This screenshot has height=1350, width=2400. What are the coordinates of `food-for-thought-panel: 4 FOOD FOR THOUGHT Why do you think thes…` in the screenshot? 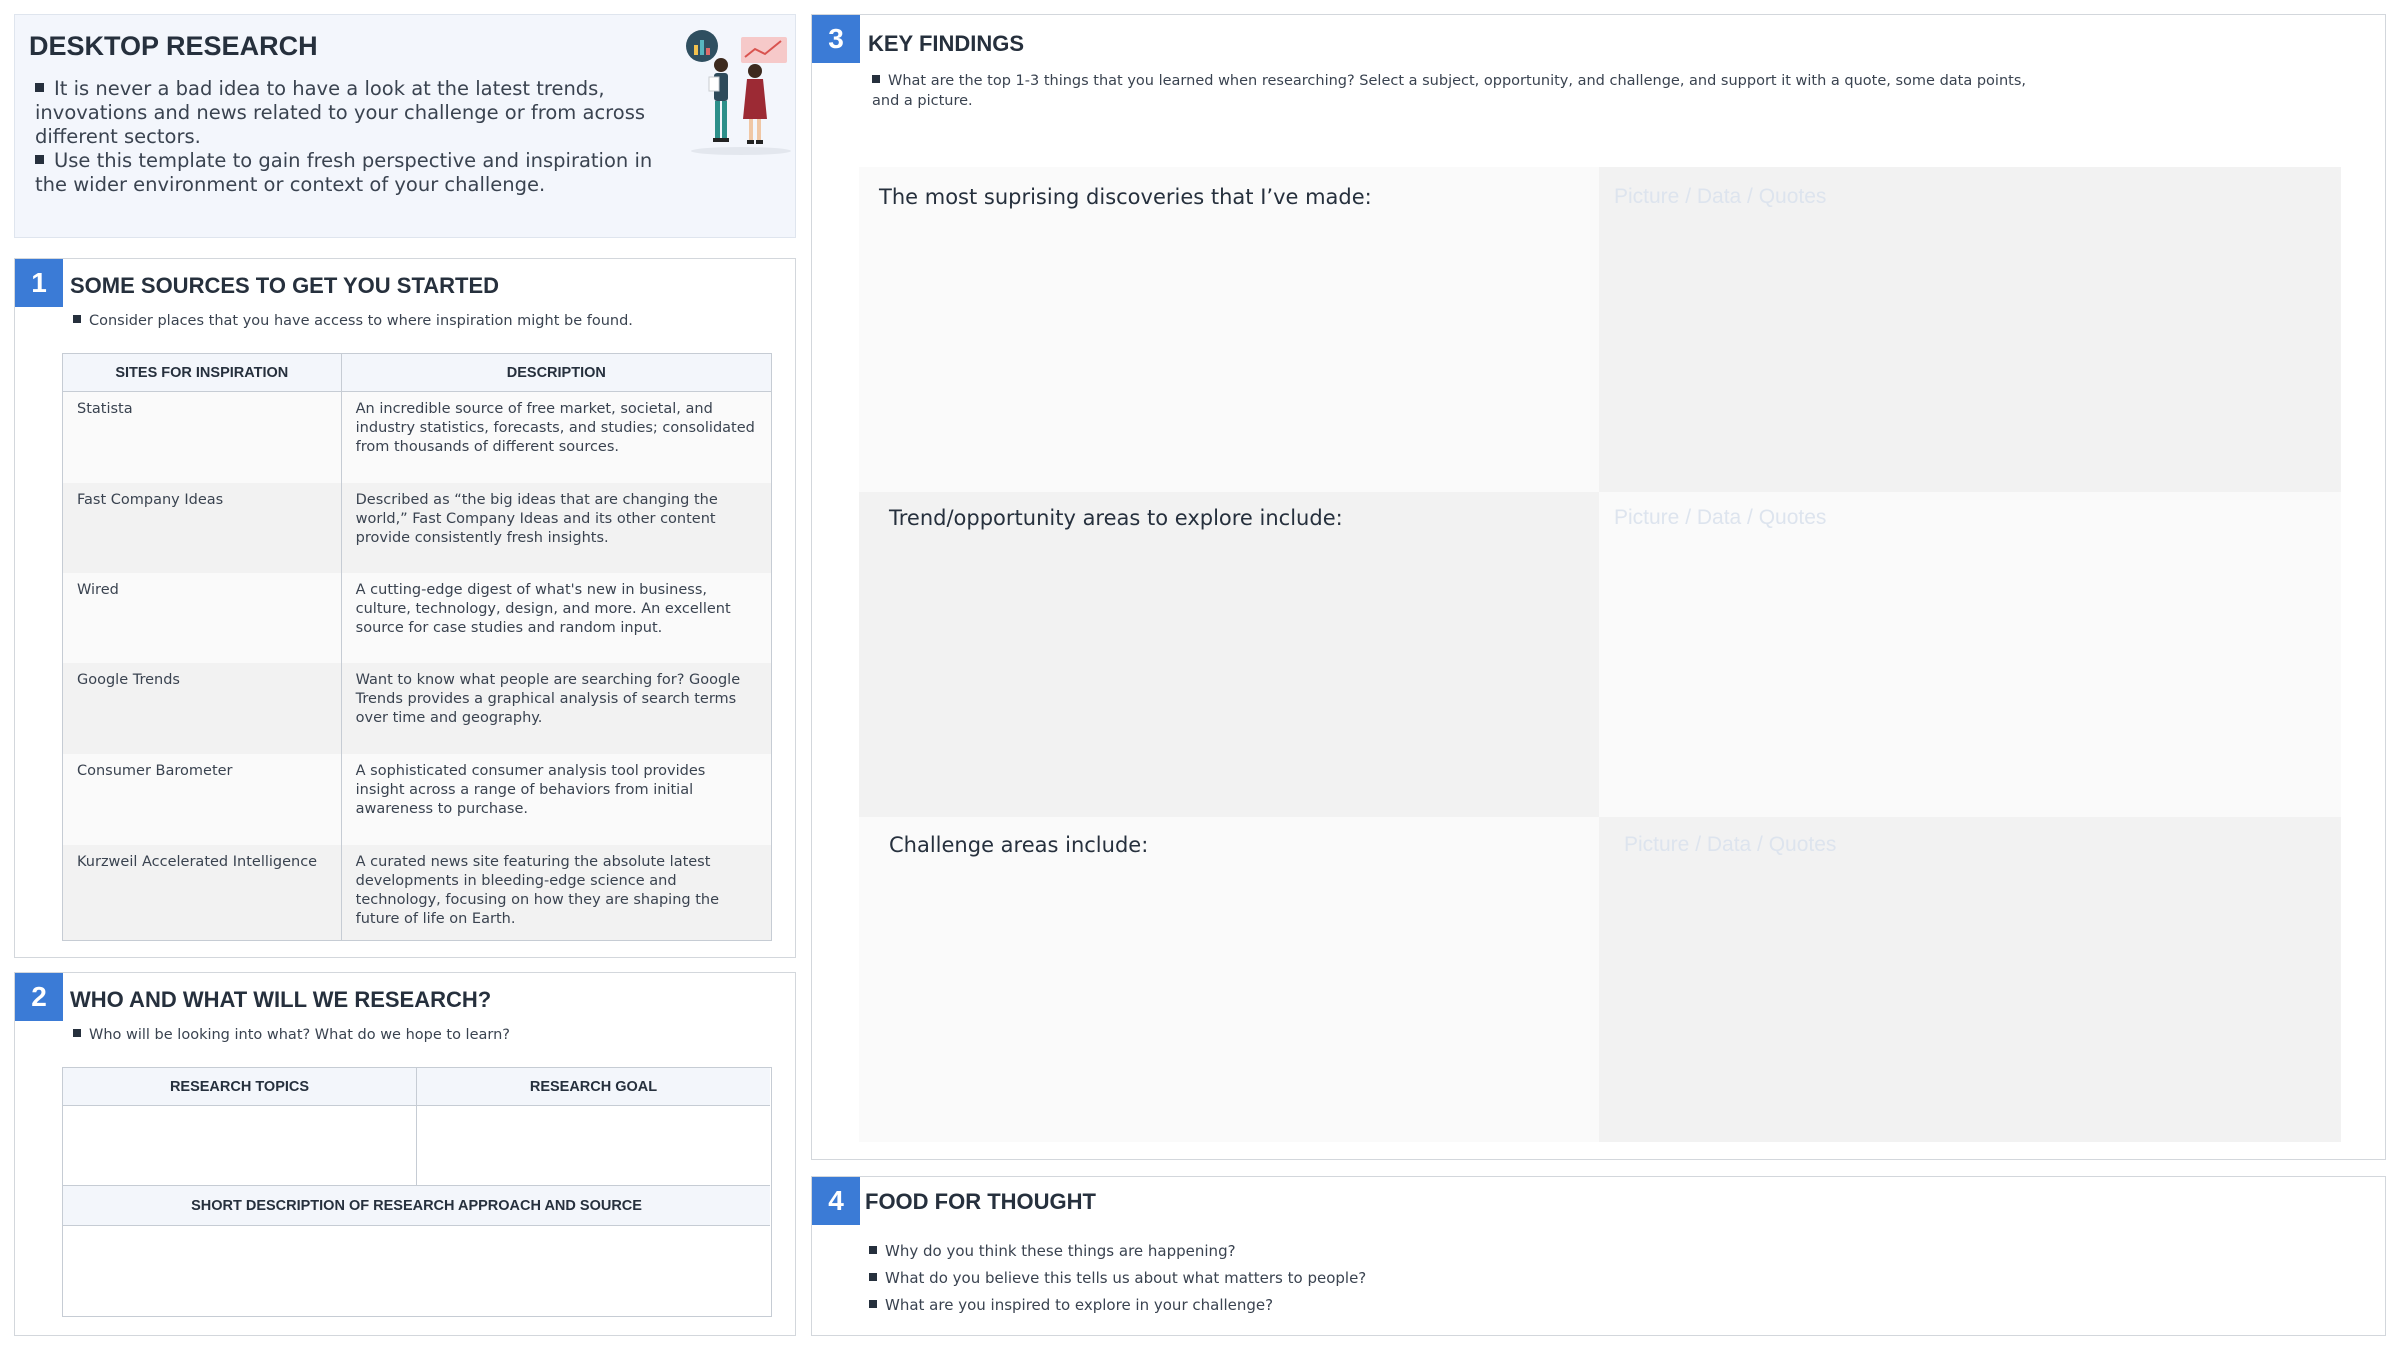 It's located at (1598, 1256).